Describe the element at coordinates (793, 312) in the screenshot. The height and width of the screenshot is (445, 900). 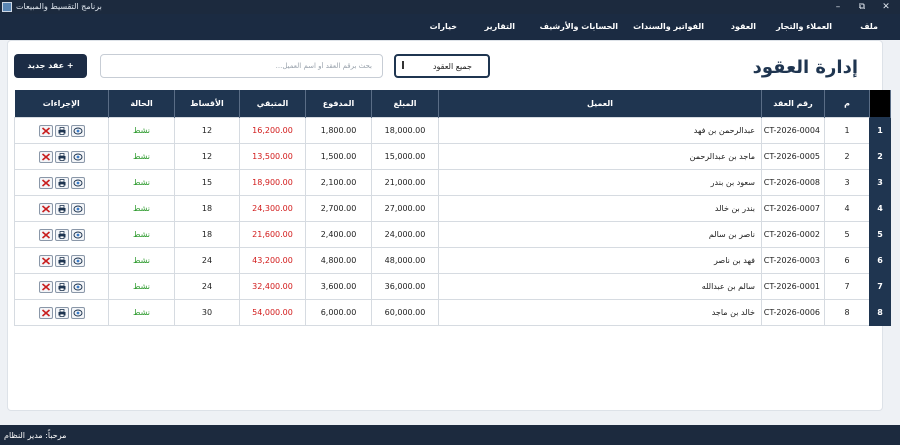
I see `cell-contract-no: CT-2026-0006` at that location.